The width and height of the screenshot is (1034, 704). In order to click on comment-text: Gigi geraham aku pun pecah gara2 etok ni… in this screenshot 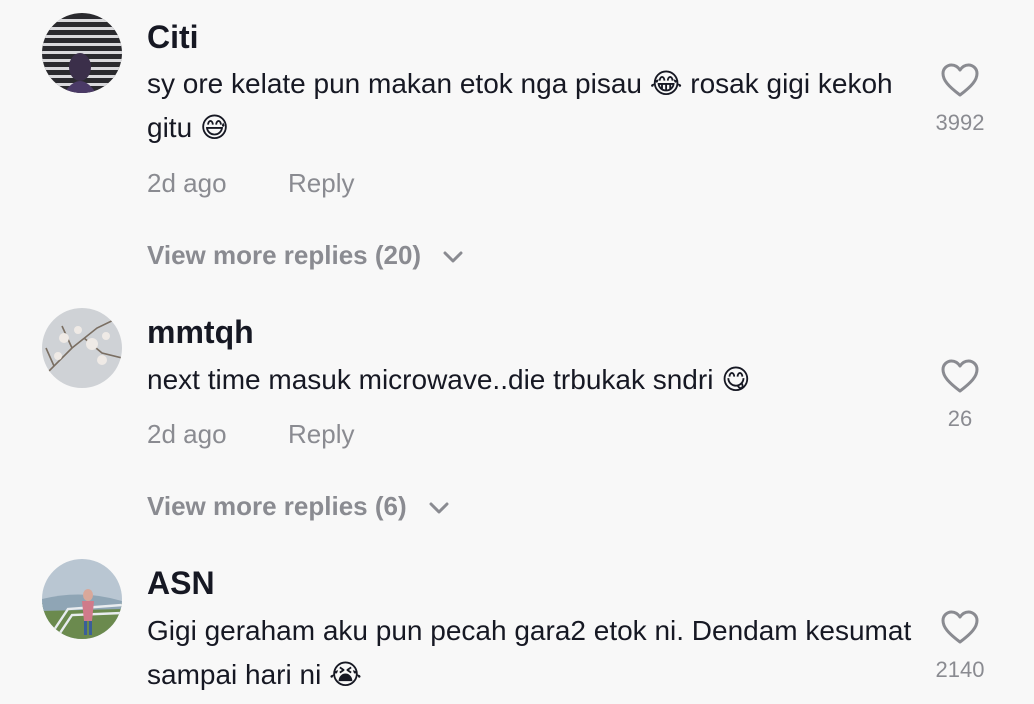, I will do `click(529, 652)`.